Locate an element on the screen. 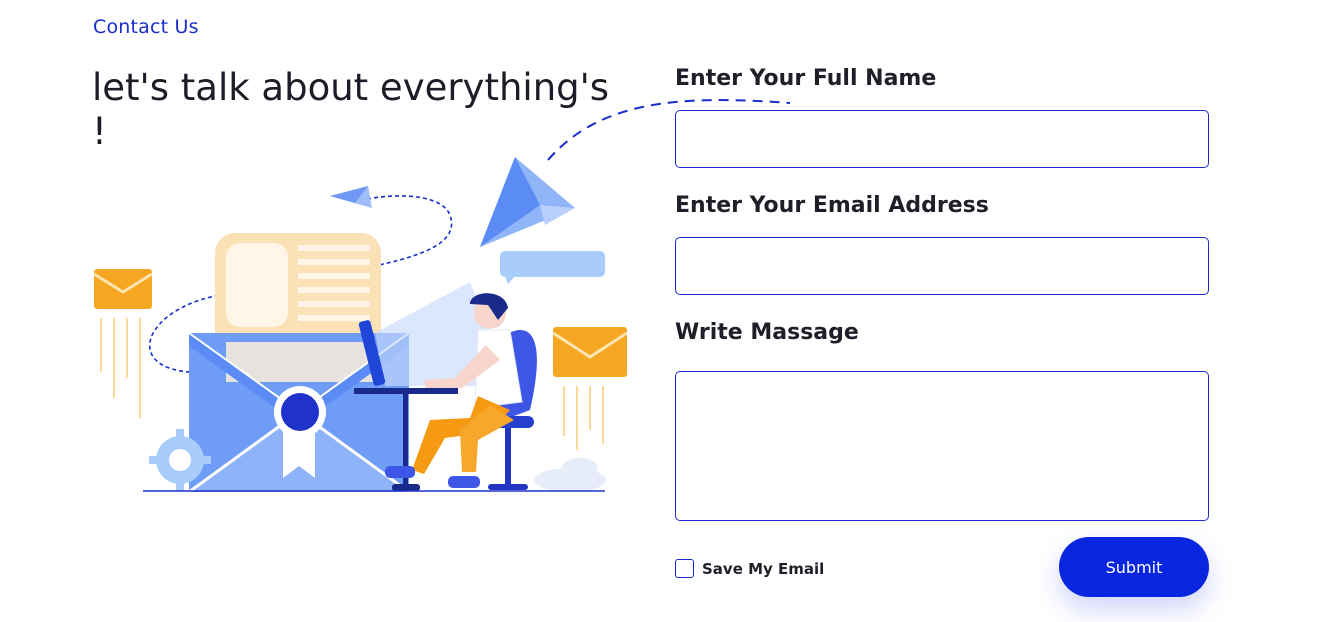 This screenshot has height=622, width=1317. email-input is located at coordinates (942, 266).